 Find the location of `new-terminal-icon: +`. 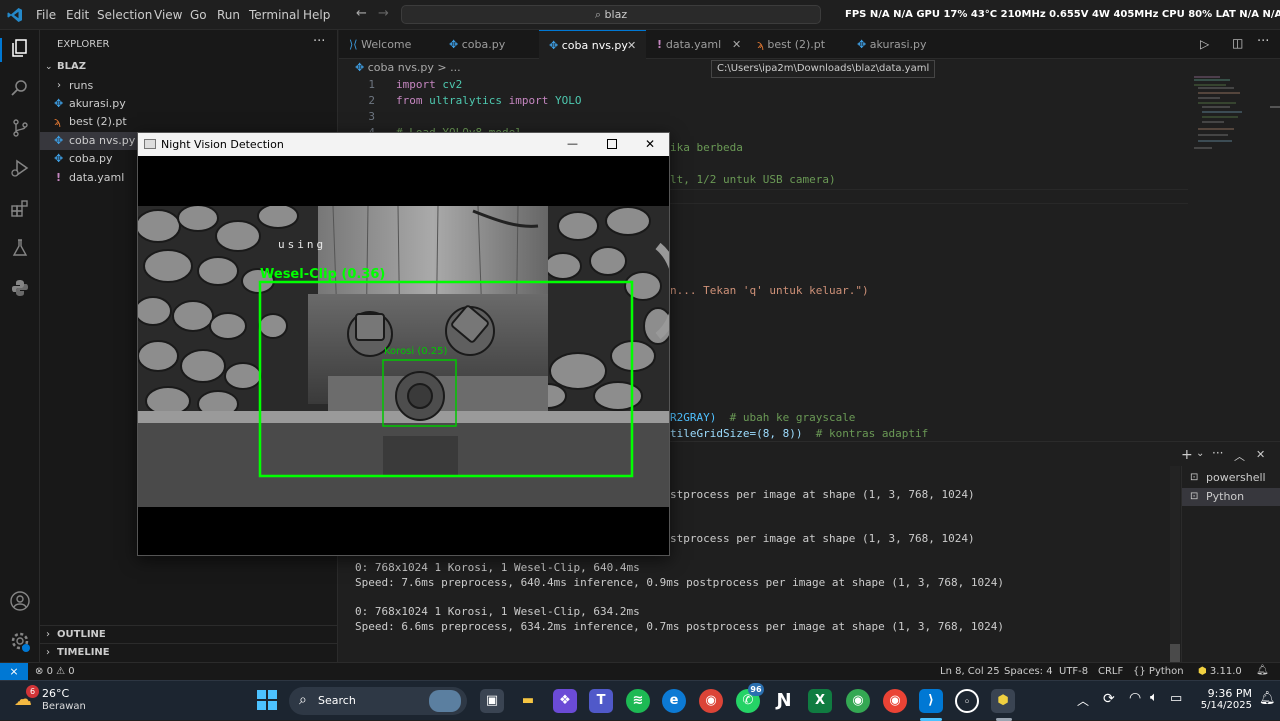

new-terminal-icon: + is located at coordinates (1187, 455).